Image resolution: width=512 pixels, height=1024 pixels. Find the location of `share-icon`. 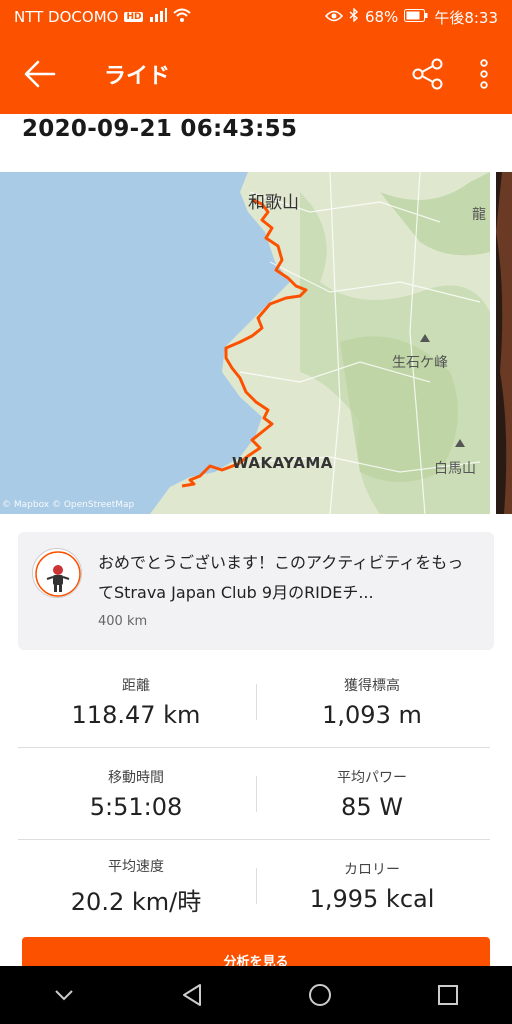

share-icon is located at coordinates (427, 74).